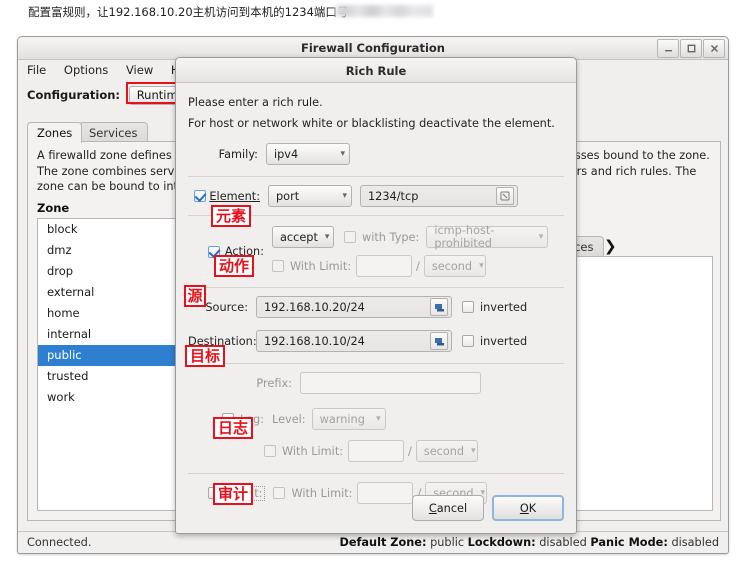 The image size is (746, 564). Describe the element at coordinates (110, 355) in the screenshot. I see `list-item-selected: public` at that location.